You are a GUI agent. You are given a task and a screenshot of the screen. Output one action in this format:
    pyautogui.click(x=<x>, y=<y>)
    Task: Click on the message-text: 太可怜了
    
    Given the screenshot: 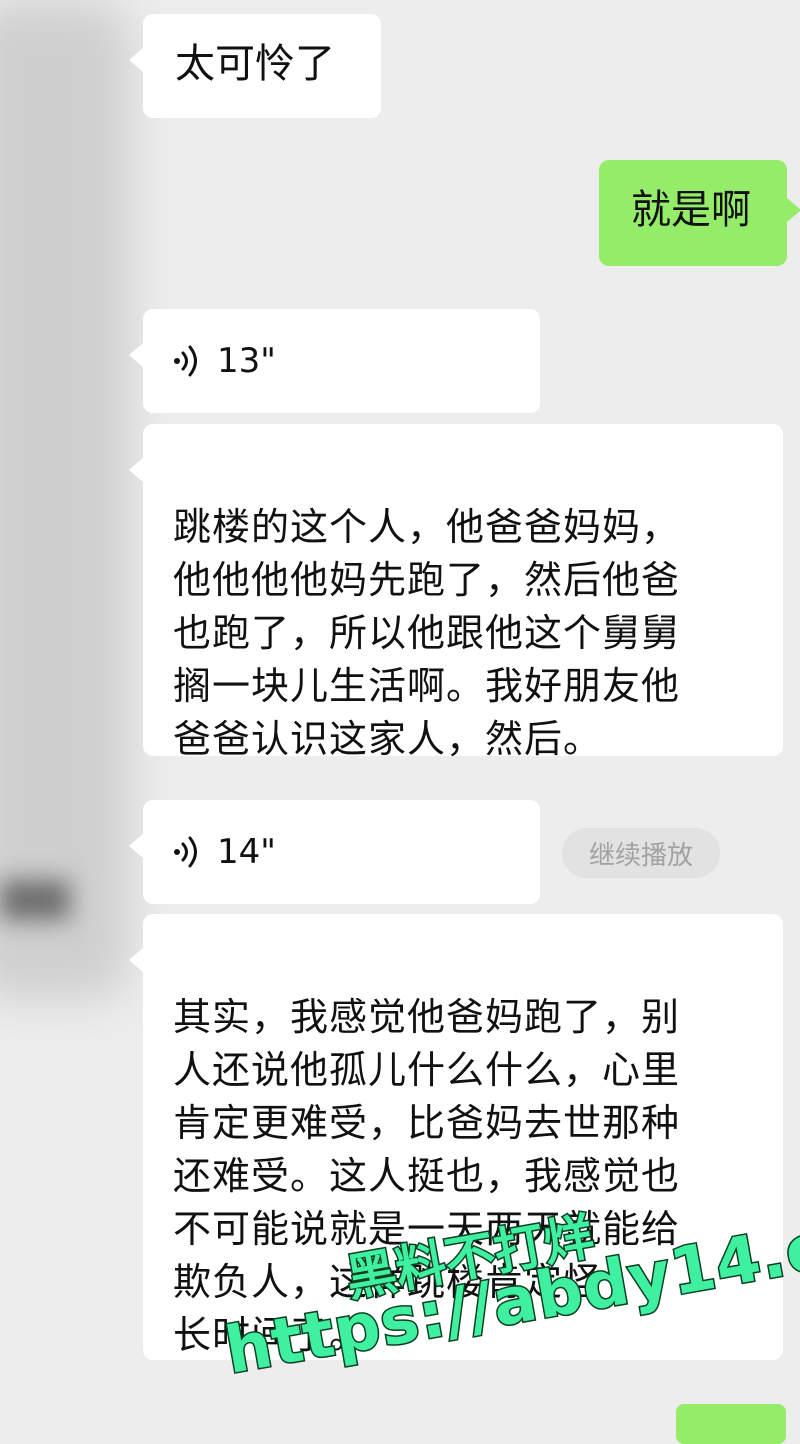 What is the action you would take?
    pyautogui.click(x=255, y=64)
    